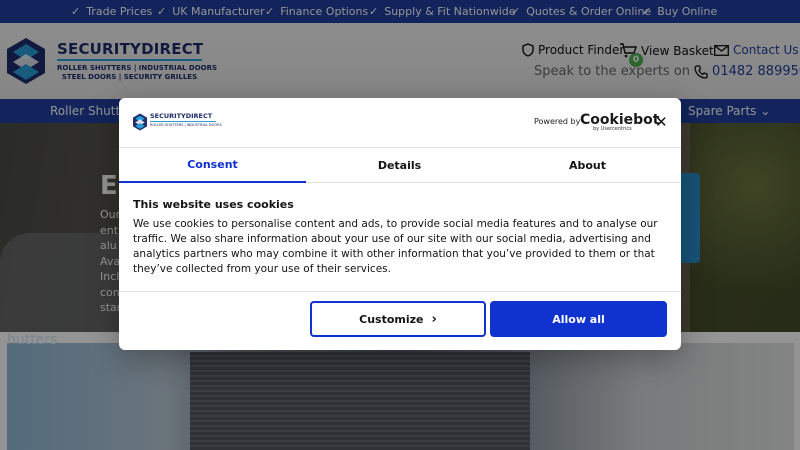 The width and height of the screenshot is (800, 450). I want to click on dialog-logo-wordmark: SECURITYDIRECT, so click(181, 116).